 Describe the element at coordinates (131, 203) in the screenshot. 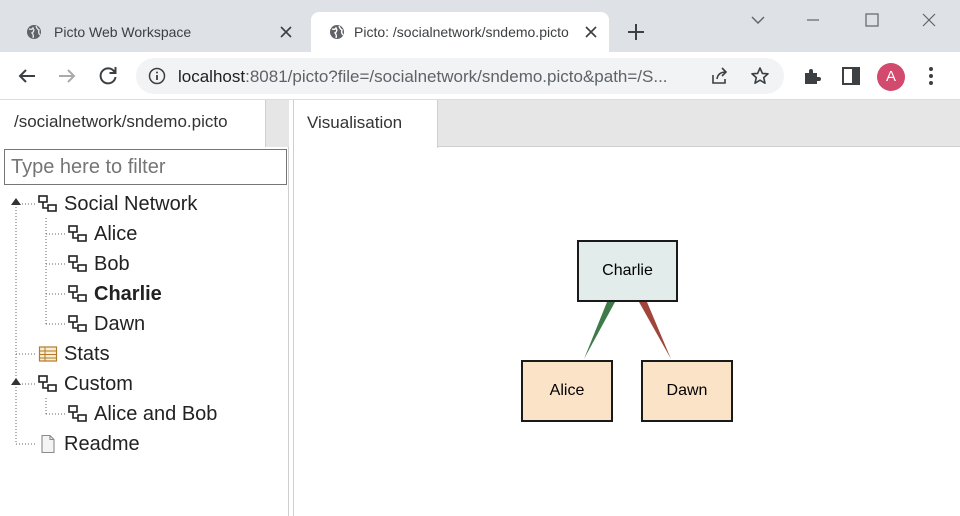

I see `tree-item-label: Social Network` at that location.